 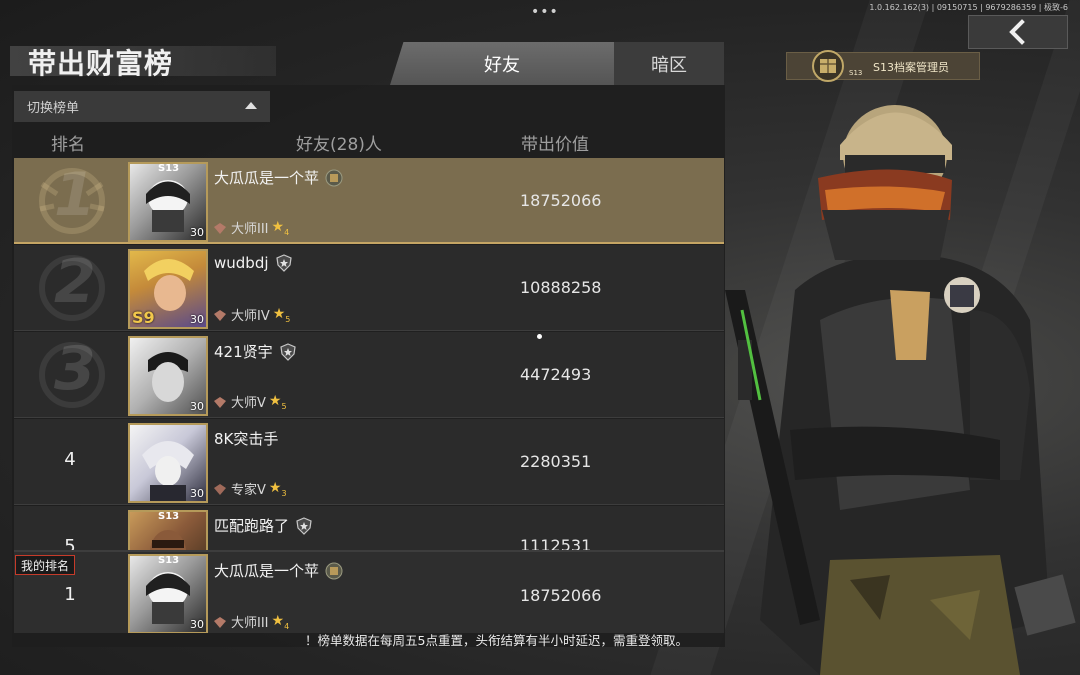 I want to click on rank-watermark: 1, so click(x=75, y=195).